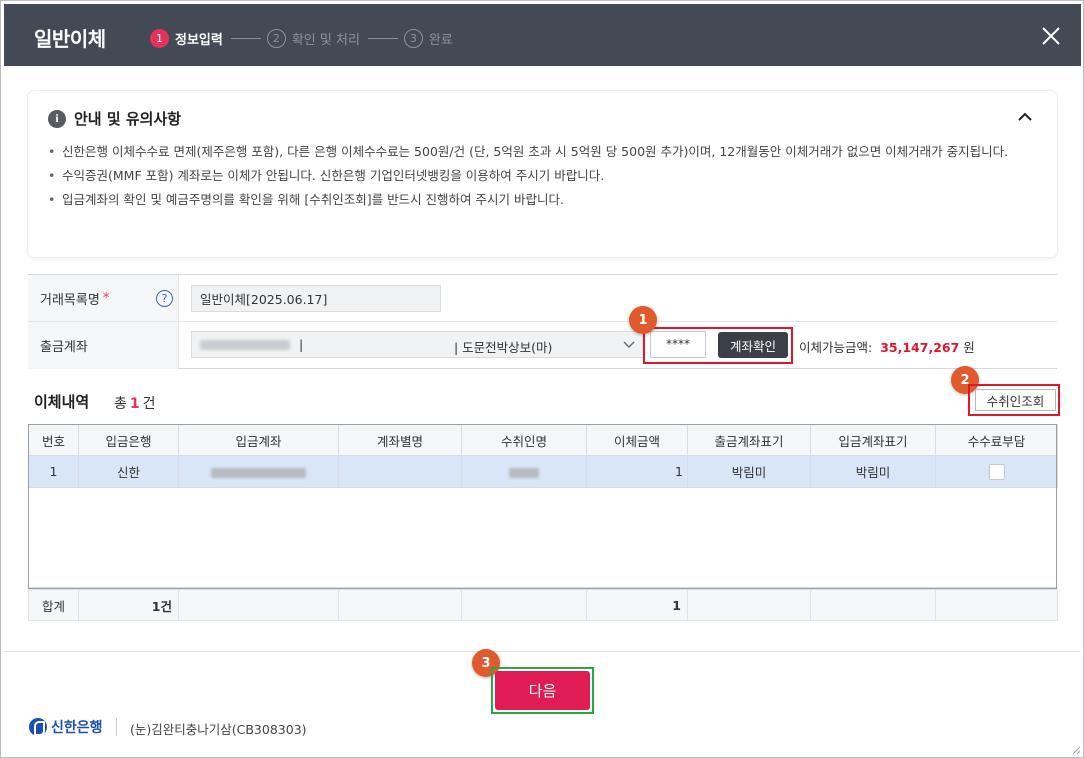 The height and width of the screenshot is (758, 1084). Describe the element at coordinates (128, 605) in the screenshot. I see `total-count: 1건` at that location.